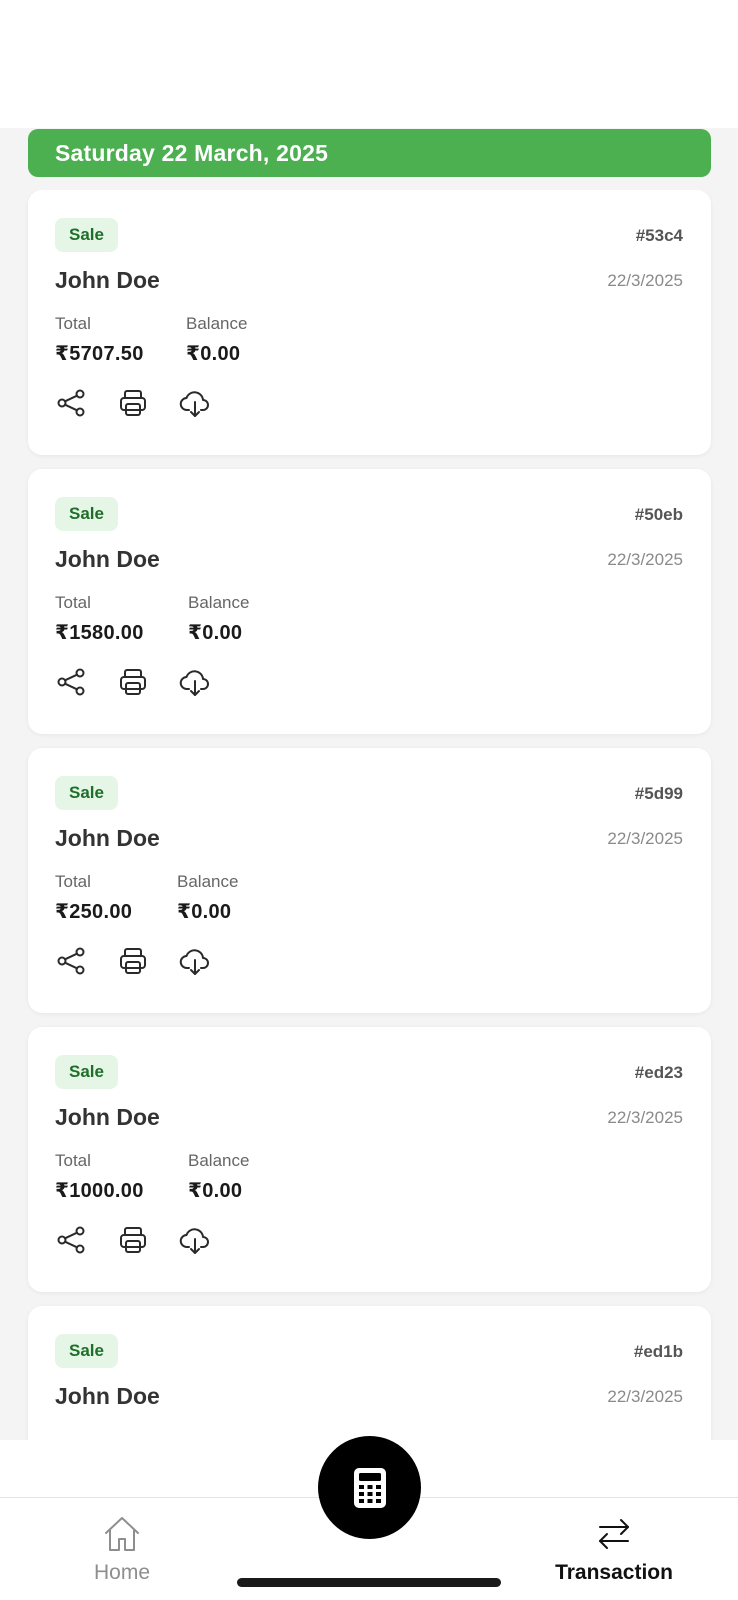 The width and height of the screenshot is (738, 1600). What do you see at coordinates (99, 354) in the screenshot?
I see `total-amount: ₹5707.50` at bounding box center [99, 354].